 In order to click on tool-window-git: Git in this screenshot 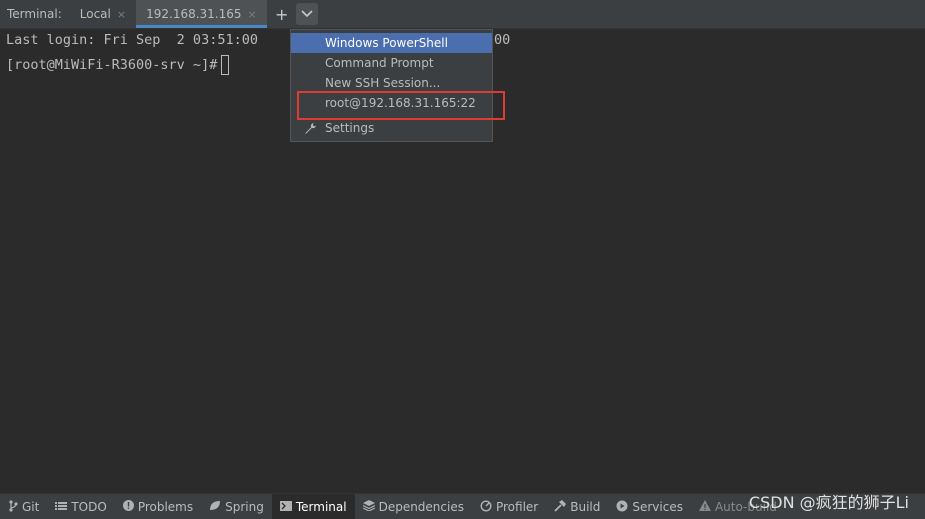, I will do `click(23, 506)`.